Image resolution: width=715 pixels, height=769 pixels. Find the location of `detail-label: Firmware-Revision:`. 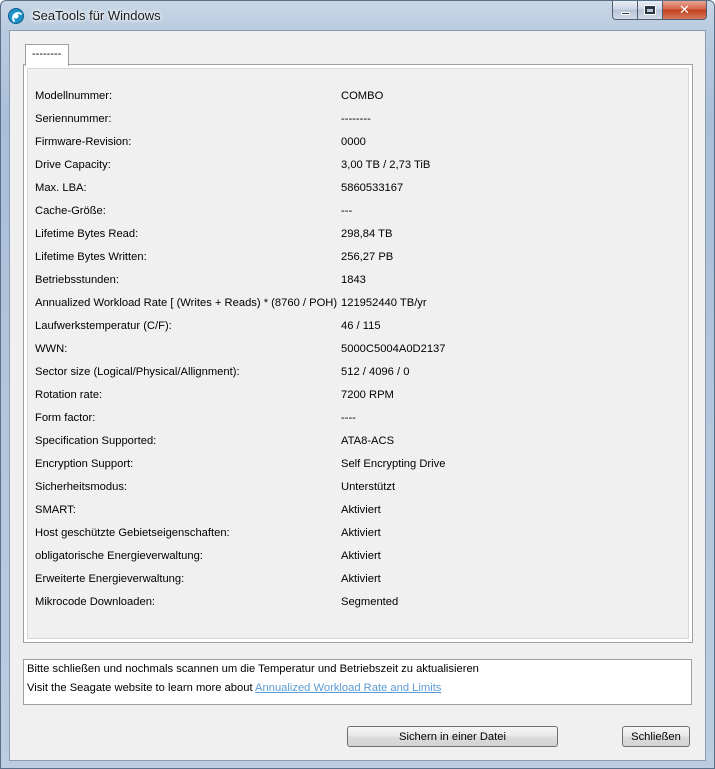

detail-label: Firmware-Revision: is located at coordinates (83, 142).